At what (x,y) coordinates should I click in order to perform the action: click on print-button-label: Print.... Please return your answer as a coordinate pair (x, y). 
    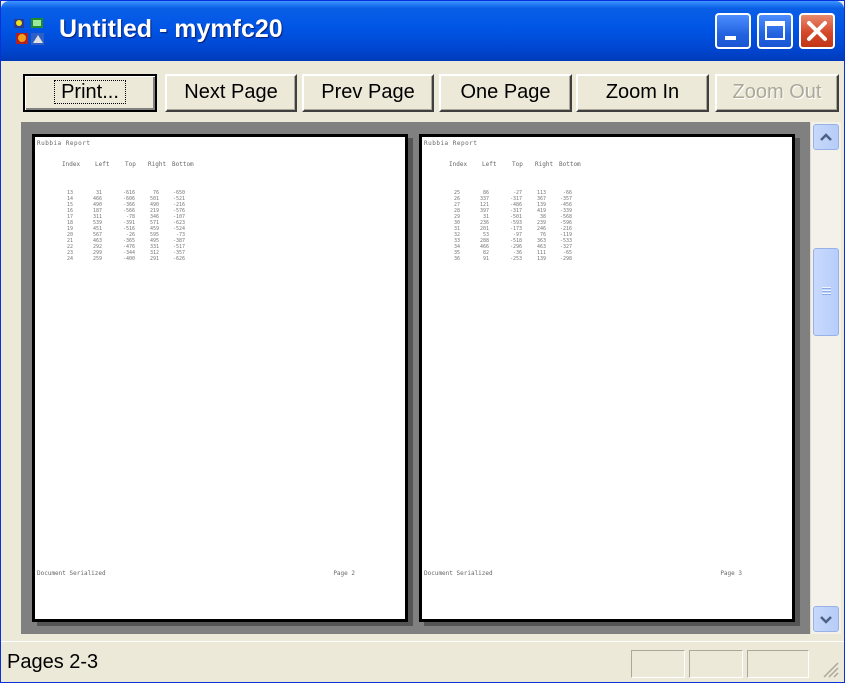
    Looking at the image, I should click on (90, 92).